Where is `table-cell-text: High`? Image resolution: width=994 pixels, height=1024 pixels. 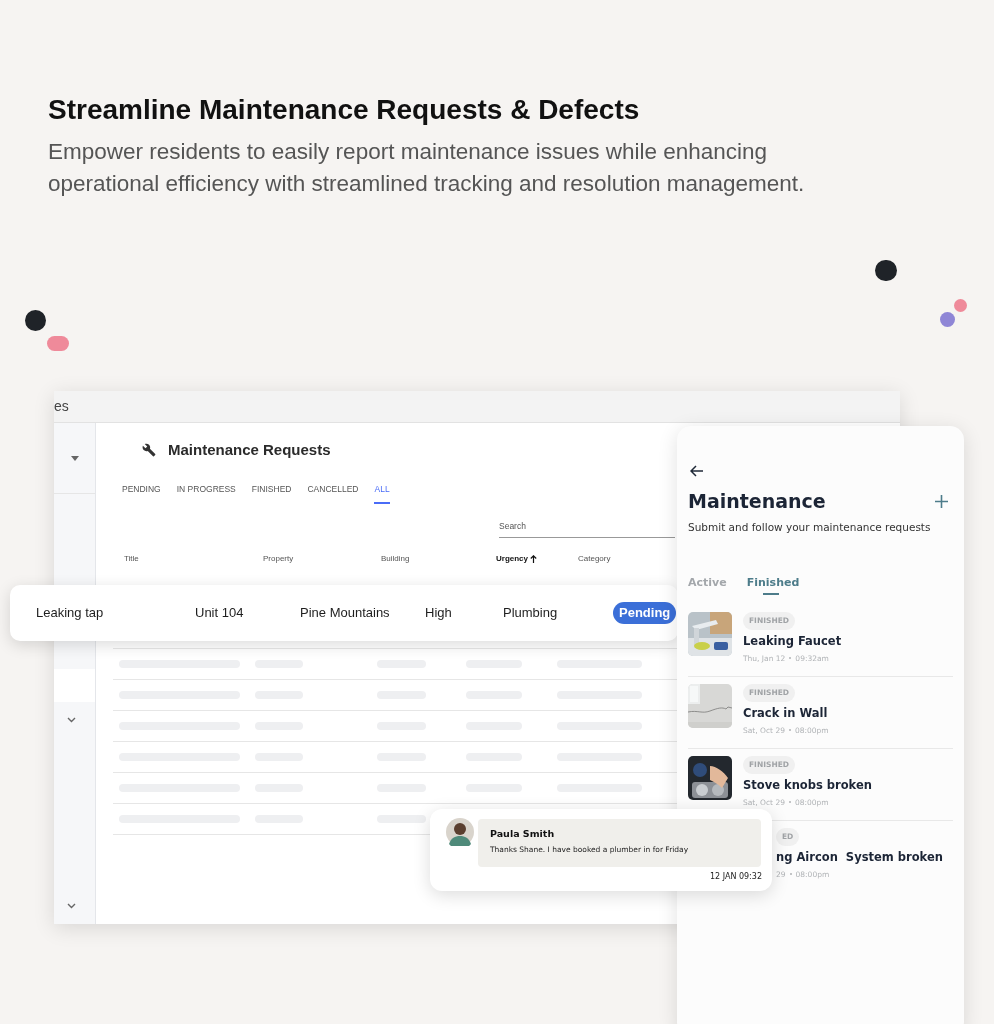 table-cell-text: High is located at coordinates (439, 613).